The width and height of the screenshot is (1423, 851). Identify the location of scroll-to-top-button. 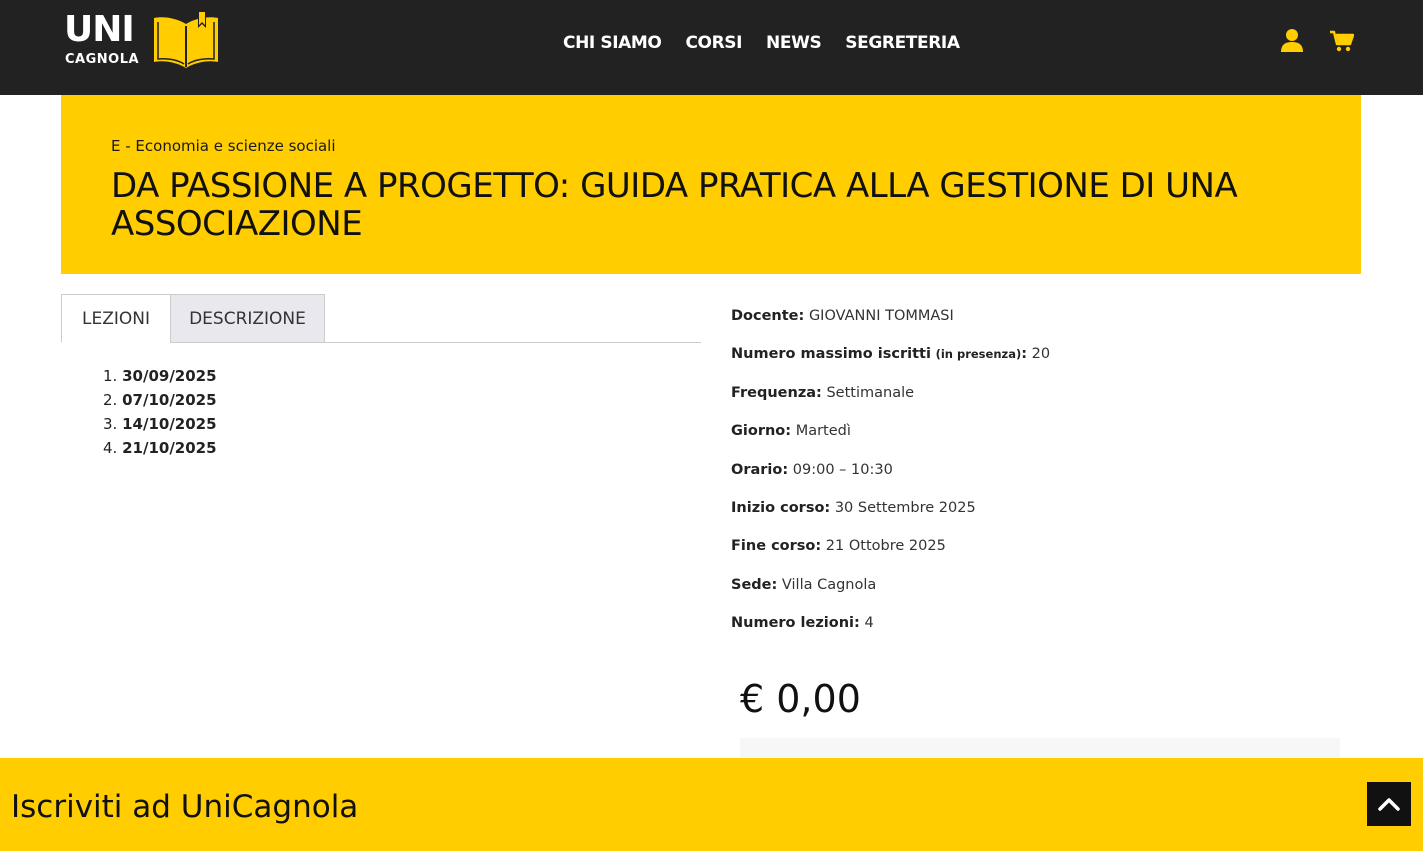
(1389, 804).